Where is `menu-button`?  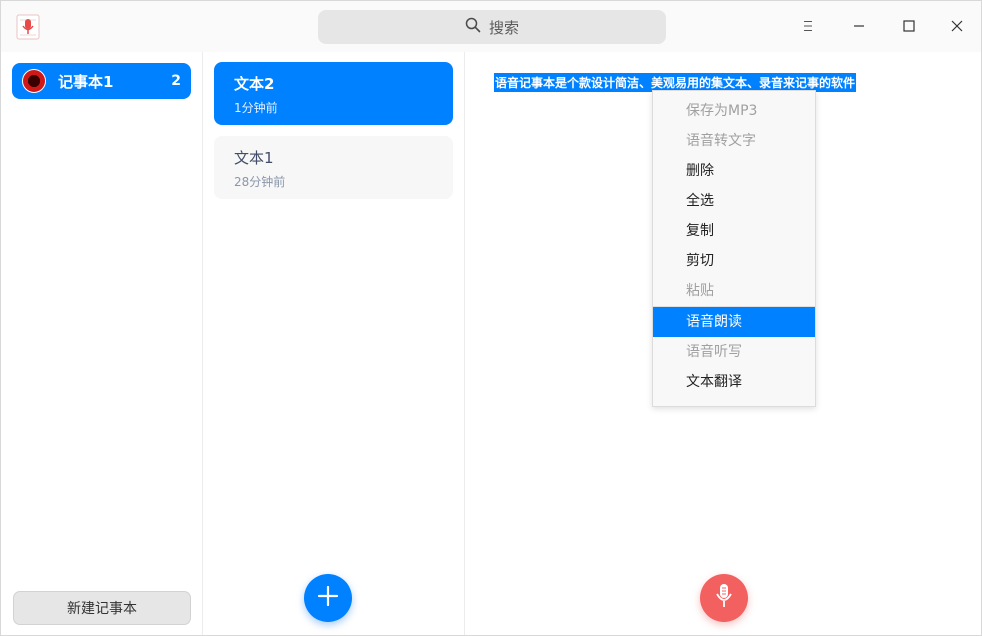
menu-button is located at coordinates (808, 27).